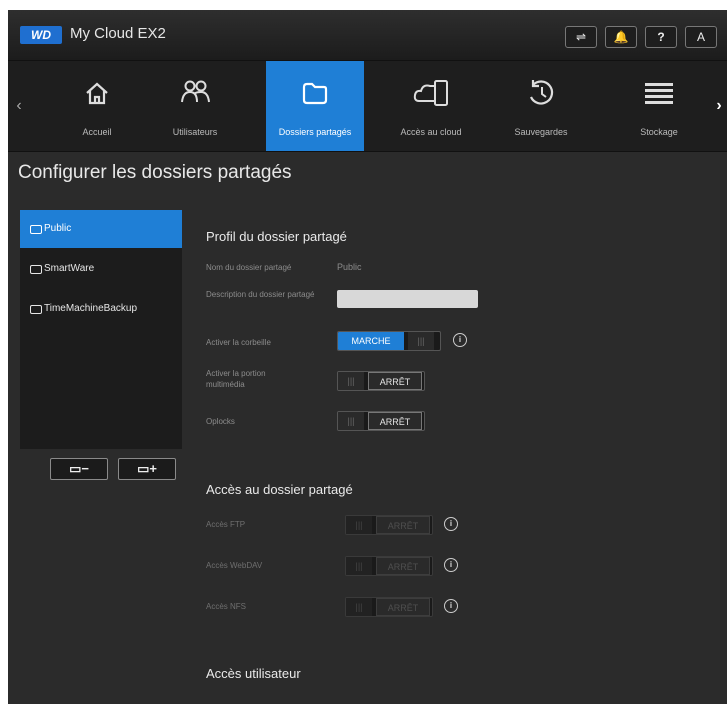 The height and width of the screenshot is (704, 727). What do you see at coordinates (91, 308) in the screenshot?
I see `share-label: TimeMachineBackup` at bounding box center [91, 308].